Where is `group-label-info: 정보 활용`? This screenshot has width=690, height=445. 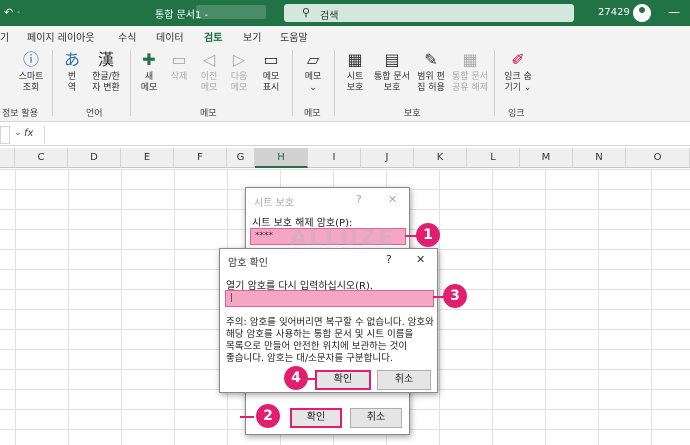 group-label-info: 정보 활용 is located at coordinates (20, 114).